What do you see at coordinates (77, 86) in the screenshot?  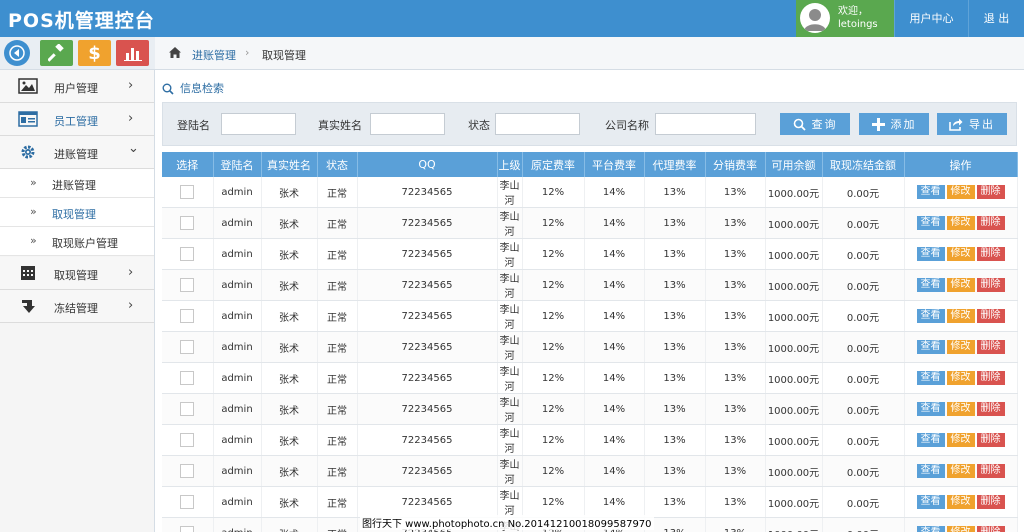 I see `sidebar-item-users: 用户管理 ›` at bounding box center [77, 86].